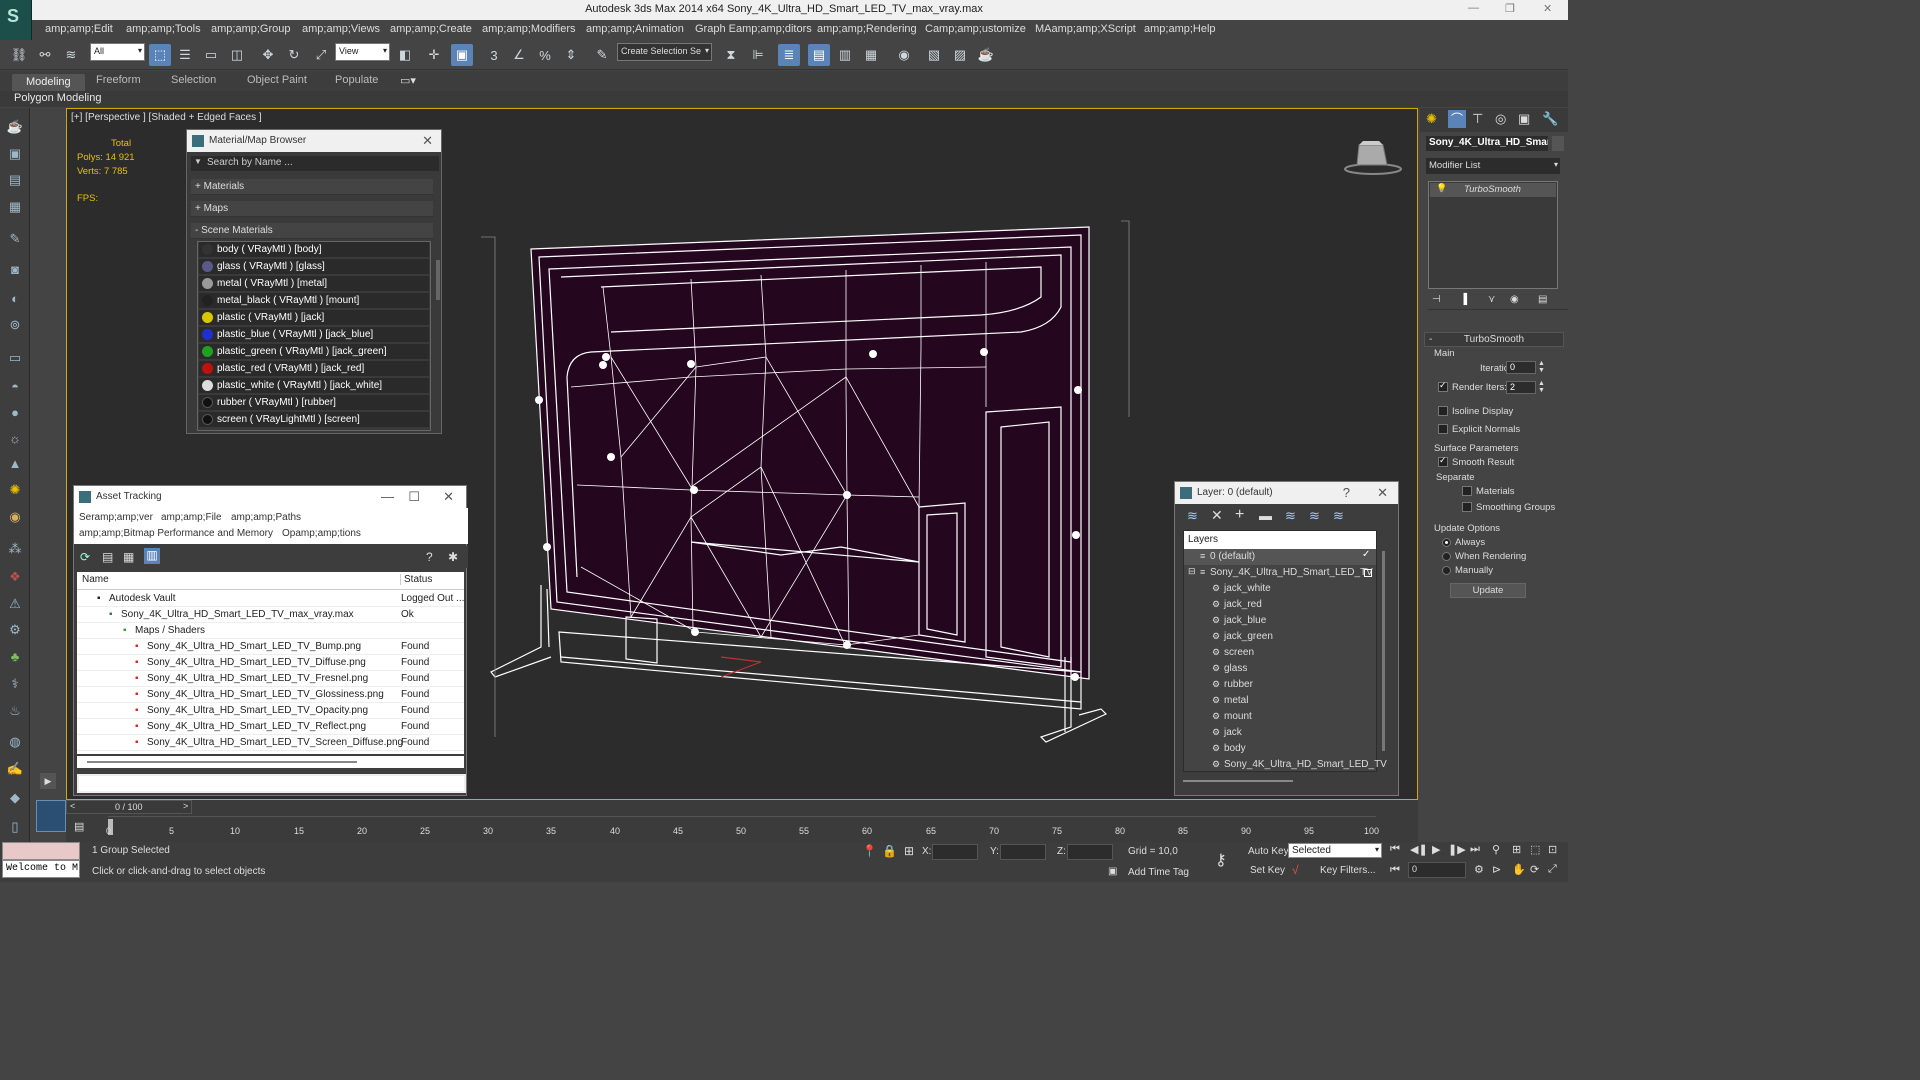 The height and width of the screenshot is (1080, 1920). What do you see at coordinates (362, 52) in the screenshot?
I see `reference-coordinate-dropdown: View ▾` at bounding box center [362, 52].